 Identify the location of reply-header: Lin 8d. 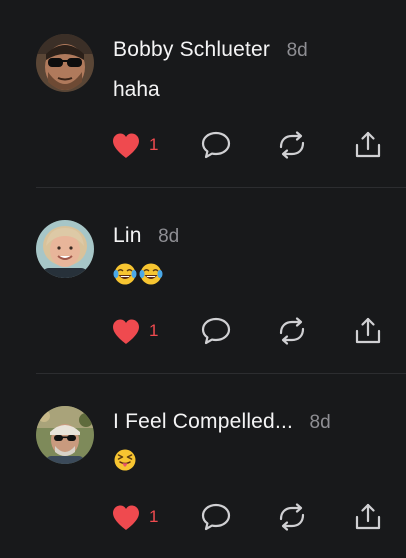
(146, 237).